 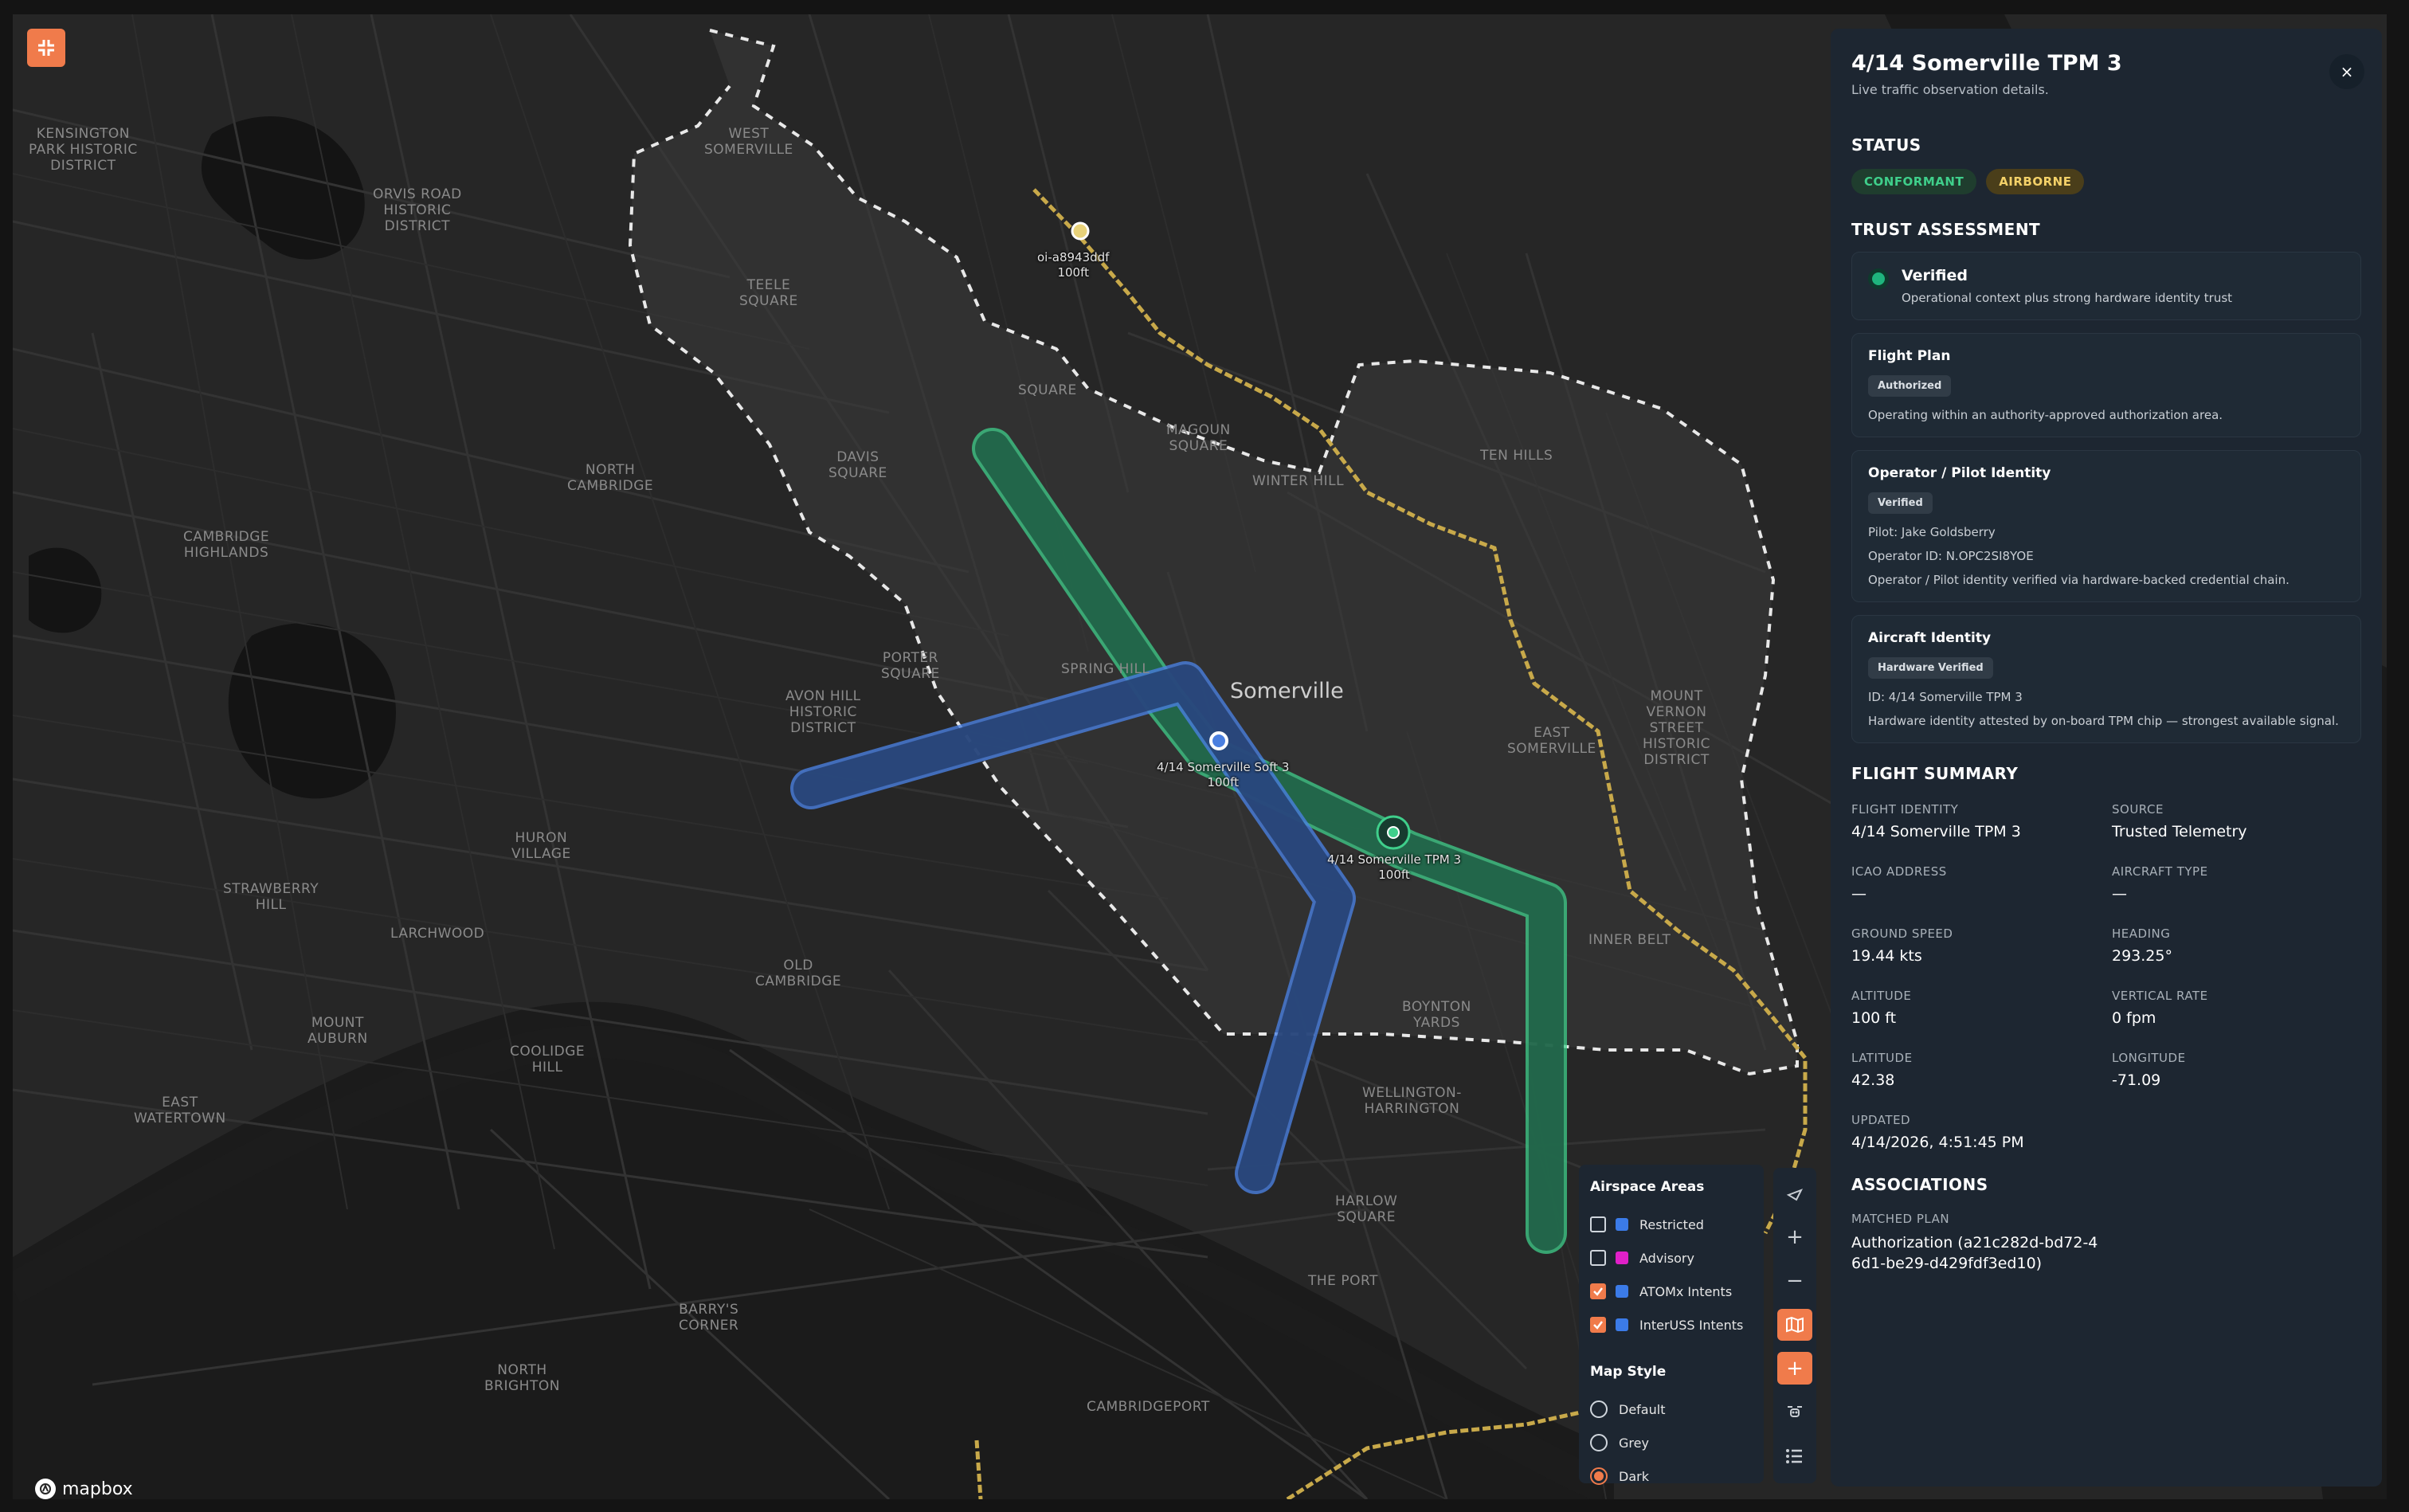 What do you see at coordinates (1394, 868) in the screenshot?
I see `flight-label-somerville-tpm-3: 4/14 Somerville TPM 3 100ft` at bounding box center [1394, 868].